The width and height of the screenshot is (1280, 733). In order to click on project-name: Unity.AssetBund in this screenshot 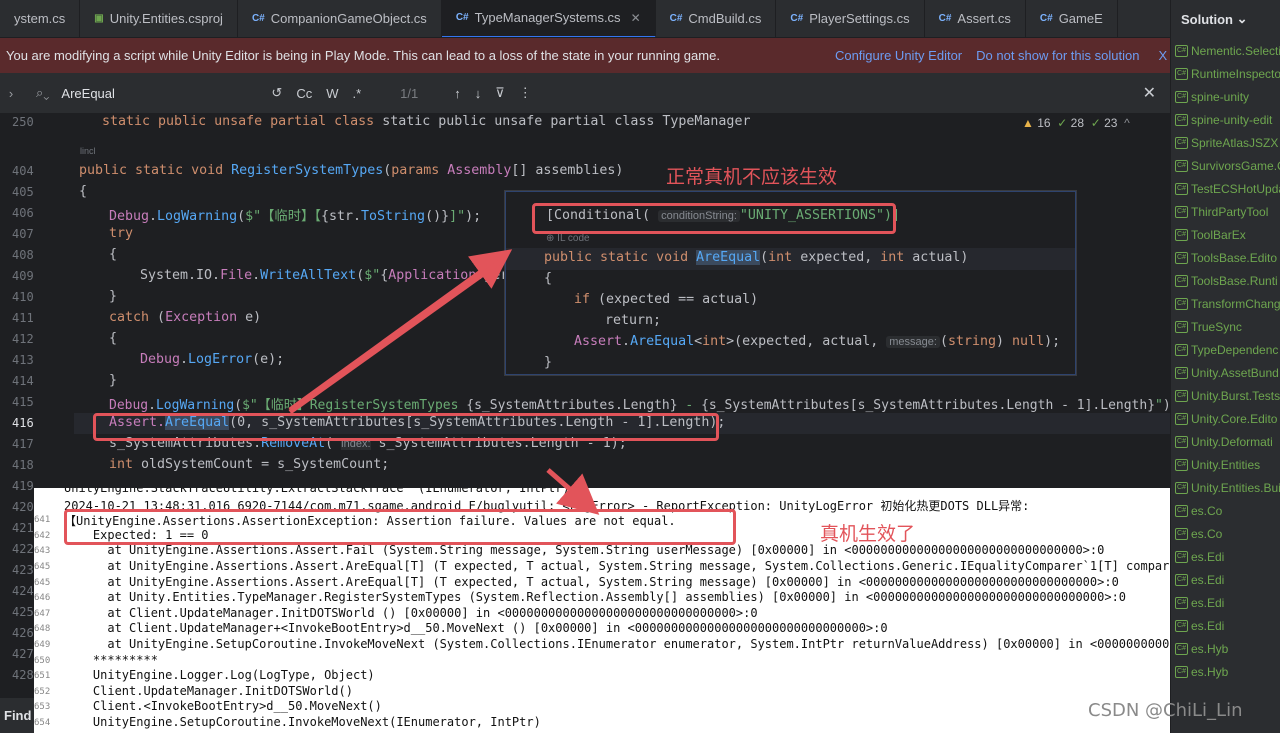, I will do `click(1235, 373)`.